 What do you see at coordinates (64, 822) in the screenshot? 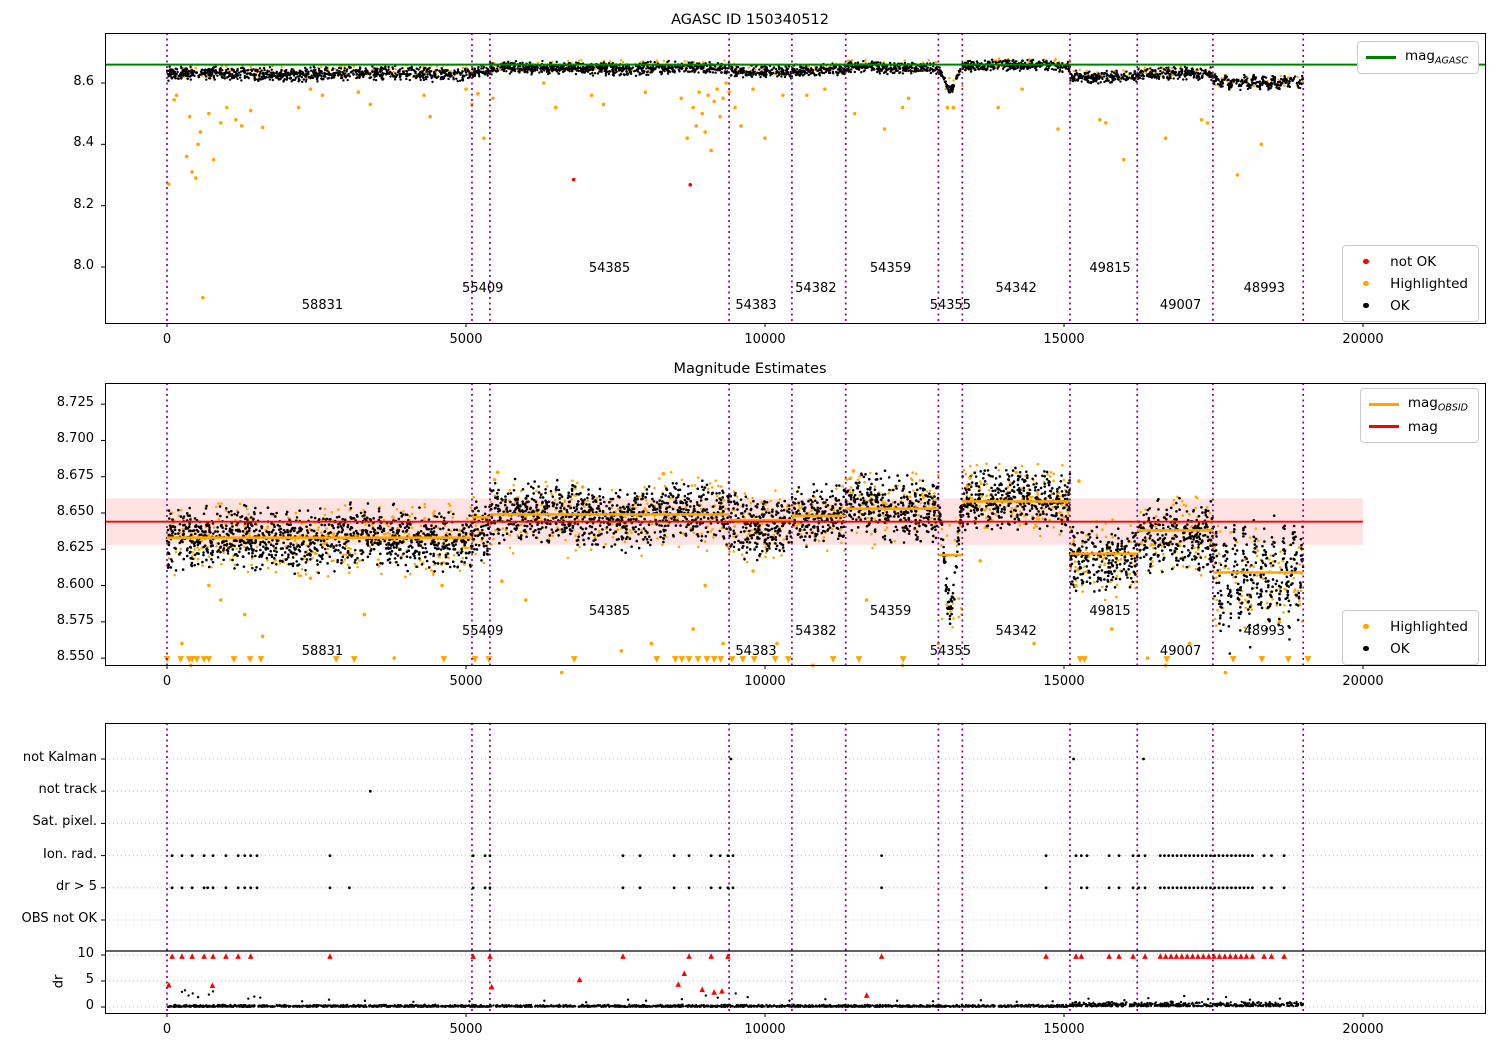
I see `row-label-sat-pixel-: Sat. pixel.` at bounding box center [64, 822].